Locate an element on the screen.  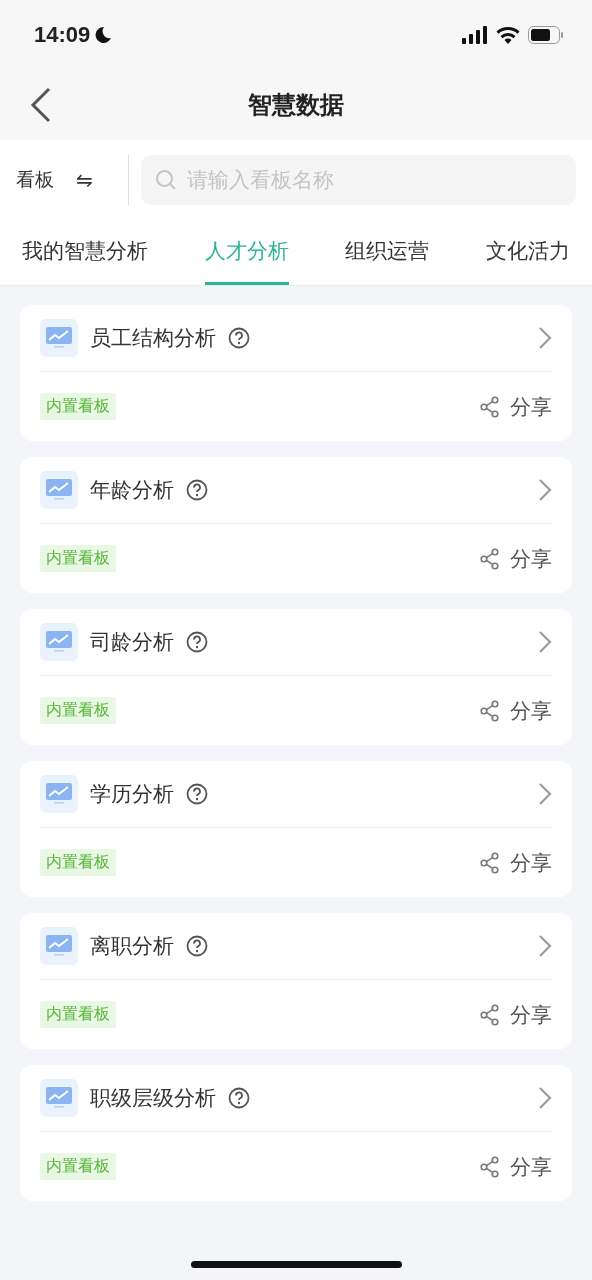
tab: 组织运营 is located at coordinates (387, 252).